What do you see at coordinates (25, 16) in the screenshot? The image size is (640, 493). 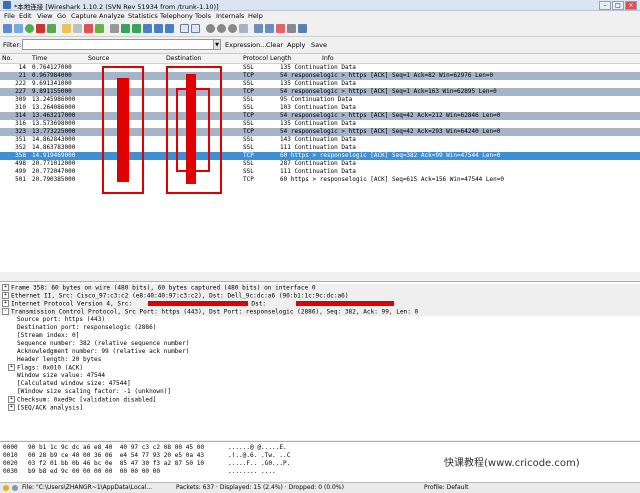 I see `menu-edit: Edit` at bounding box center [25, 16].